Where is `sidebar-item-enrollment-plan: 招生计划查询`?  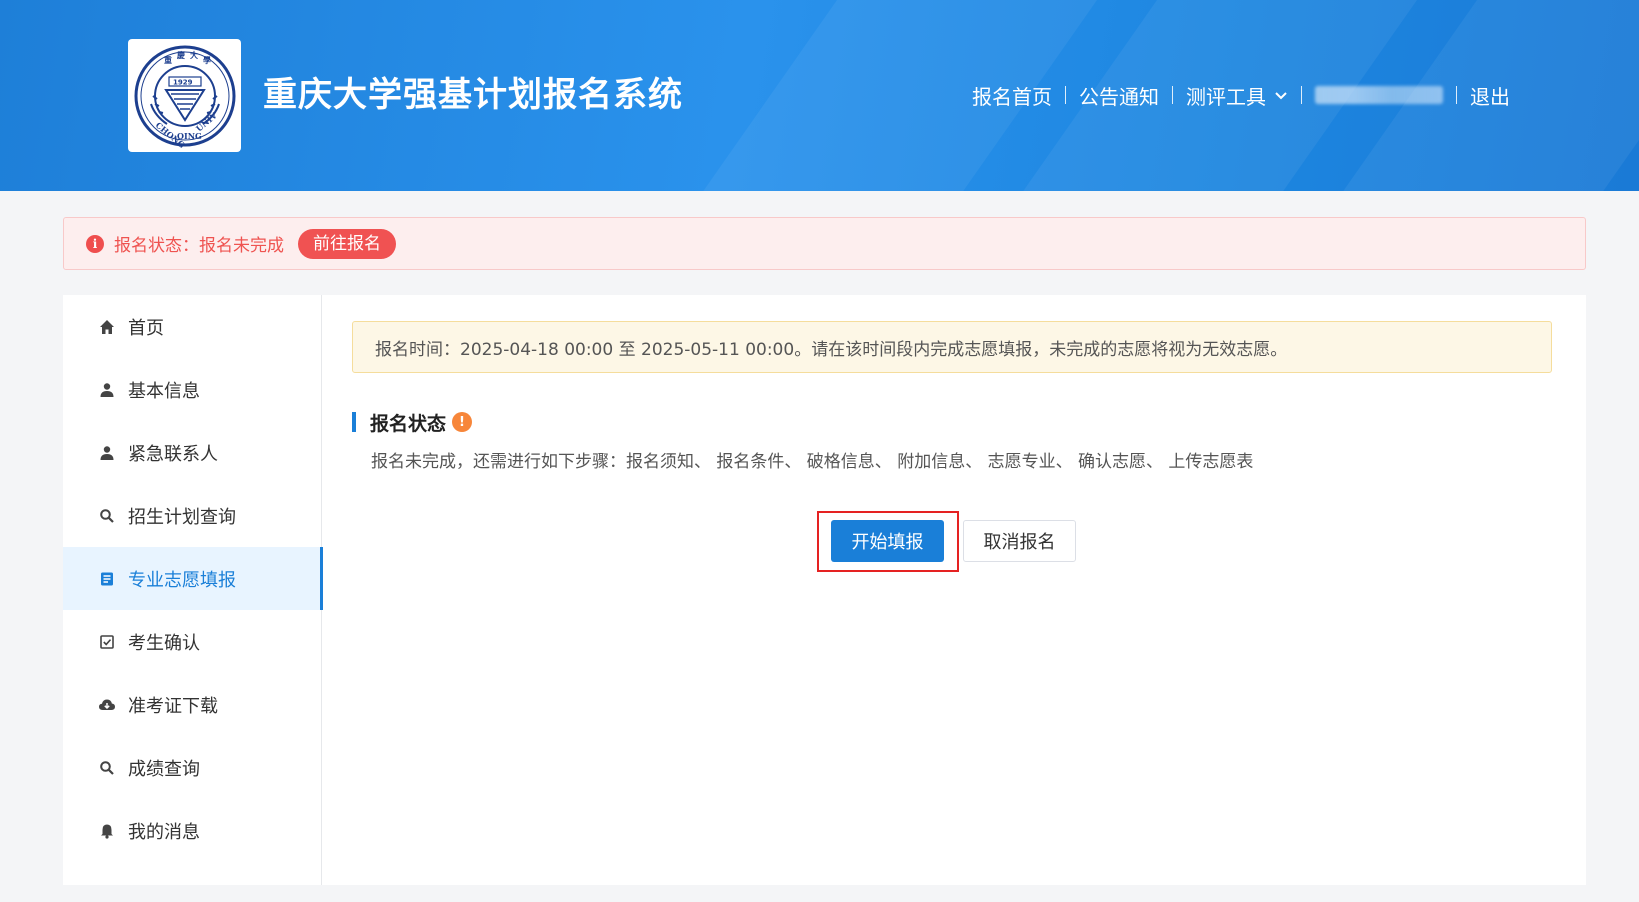
sidebar-item-enrollment-plan: 招生计划查询 is located at coordinates (192, 515).